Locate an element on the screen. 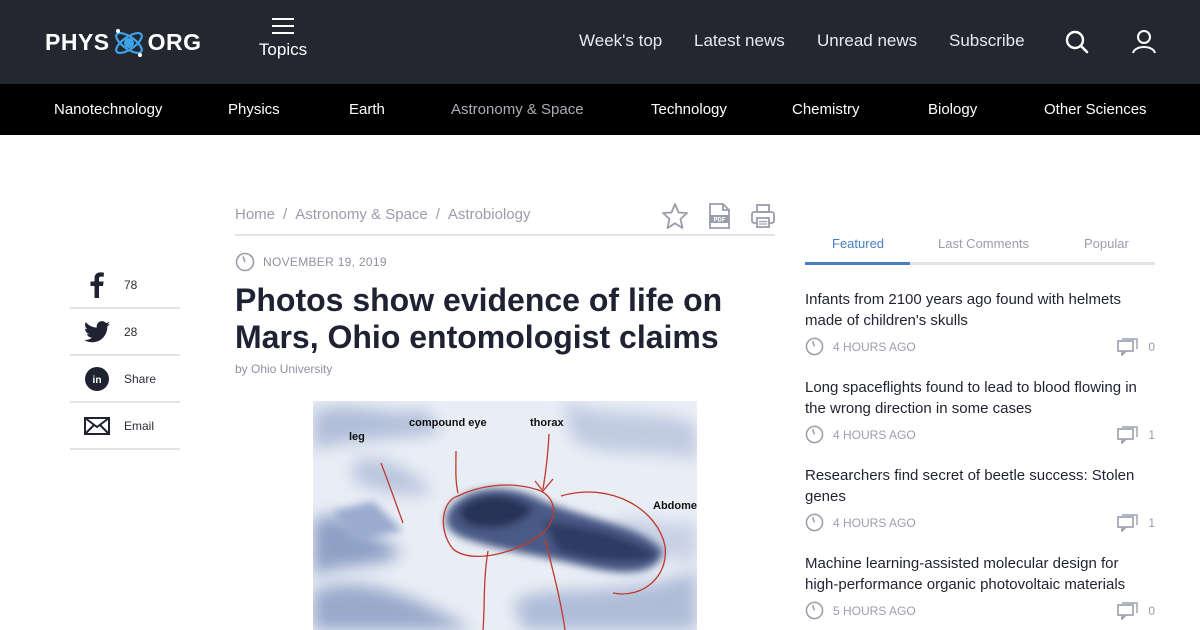 The image size is (1200, 630). email-icon is located at coordinates (97, 425).